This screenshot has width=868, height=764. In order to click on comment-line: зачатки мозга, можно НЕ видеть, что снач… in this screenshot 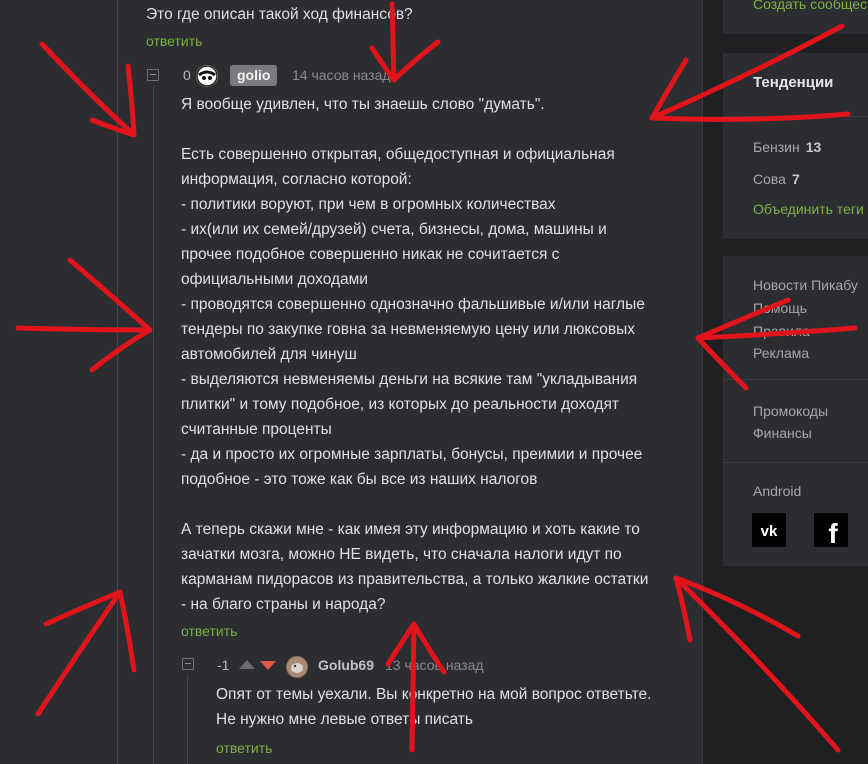, I will do `click(401, 554)`.